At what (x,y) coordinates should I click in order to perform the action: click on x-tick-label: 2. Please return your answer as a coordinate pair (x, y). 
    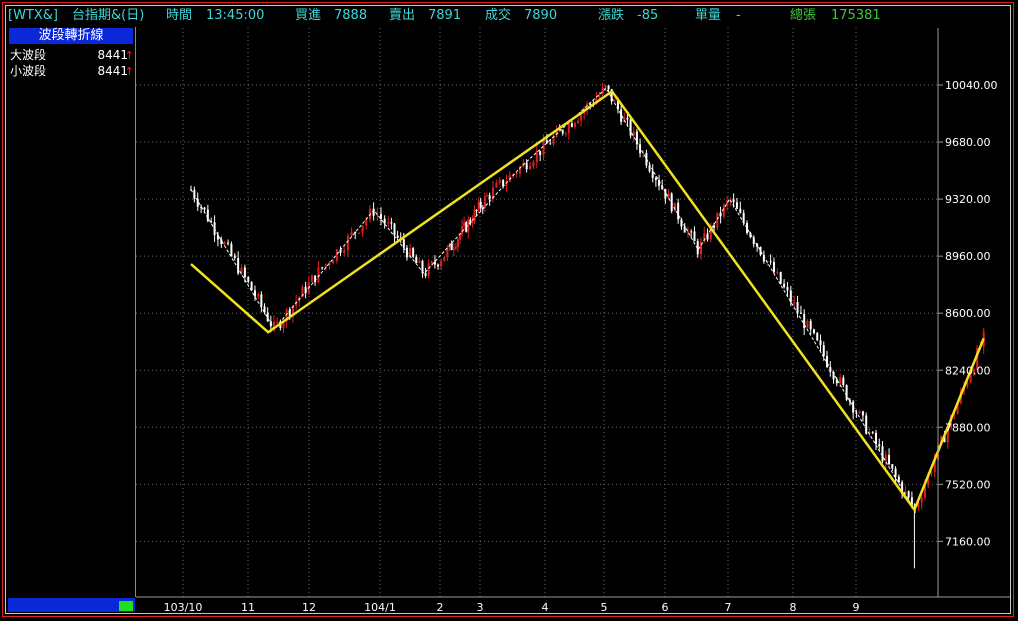
    Looking at the image, I should click on (440, 607).